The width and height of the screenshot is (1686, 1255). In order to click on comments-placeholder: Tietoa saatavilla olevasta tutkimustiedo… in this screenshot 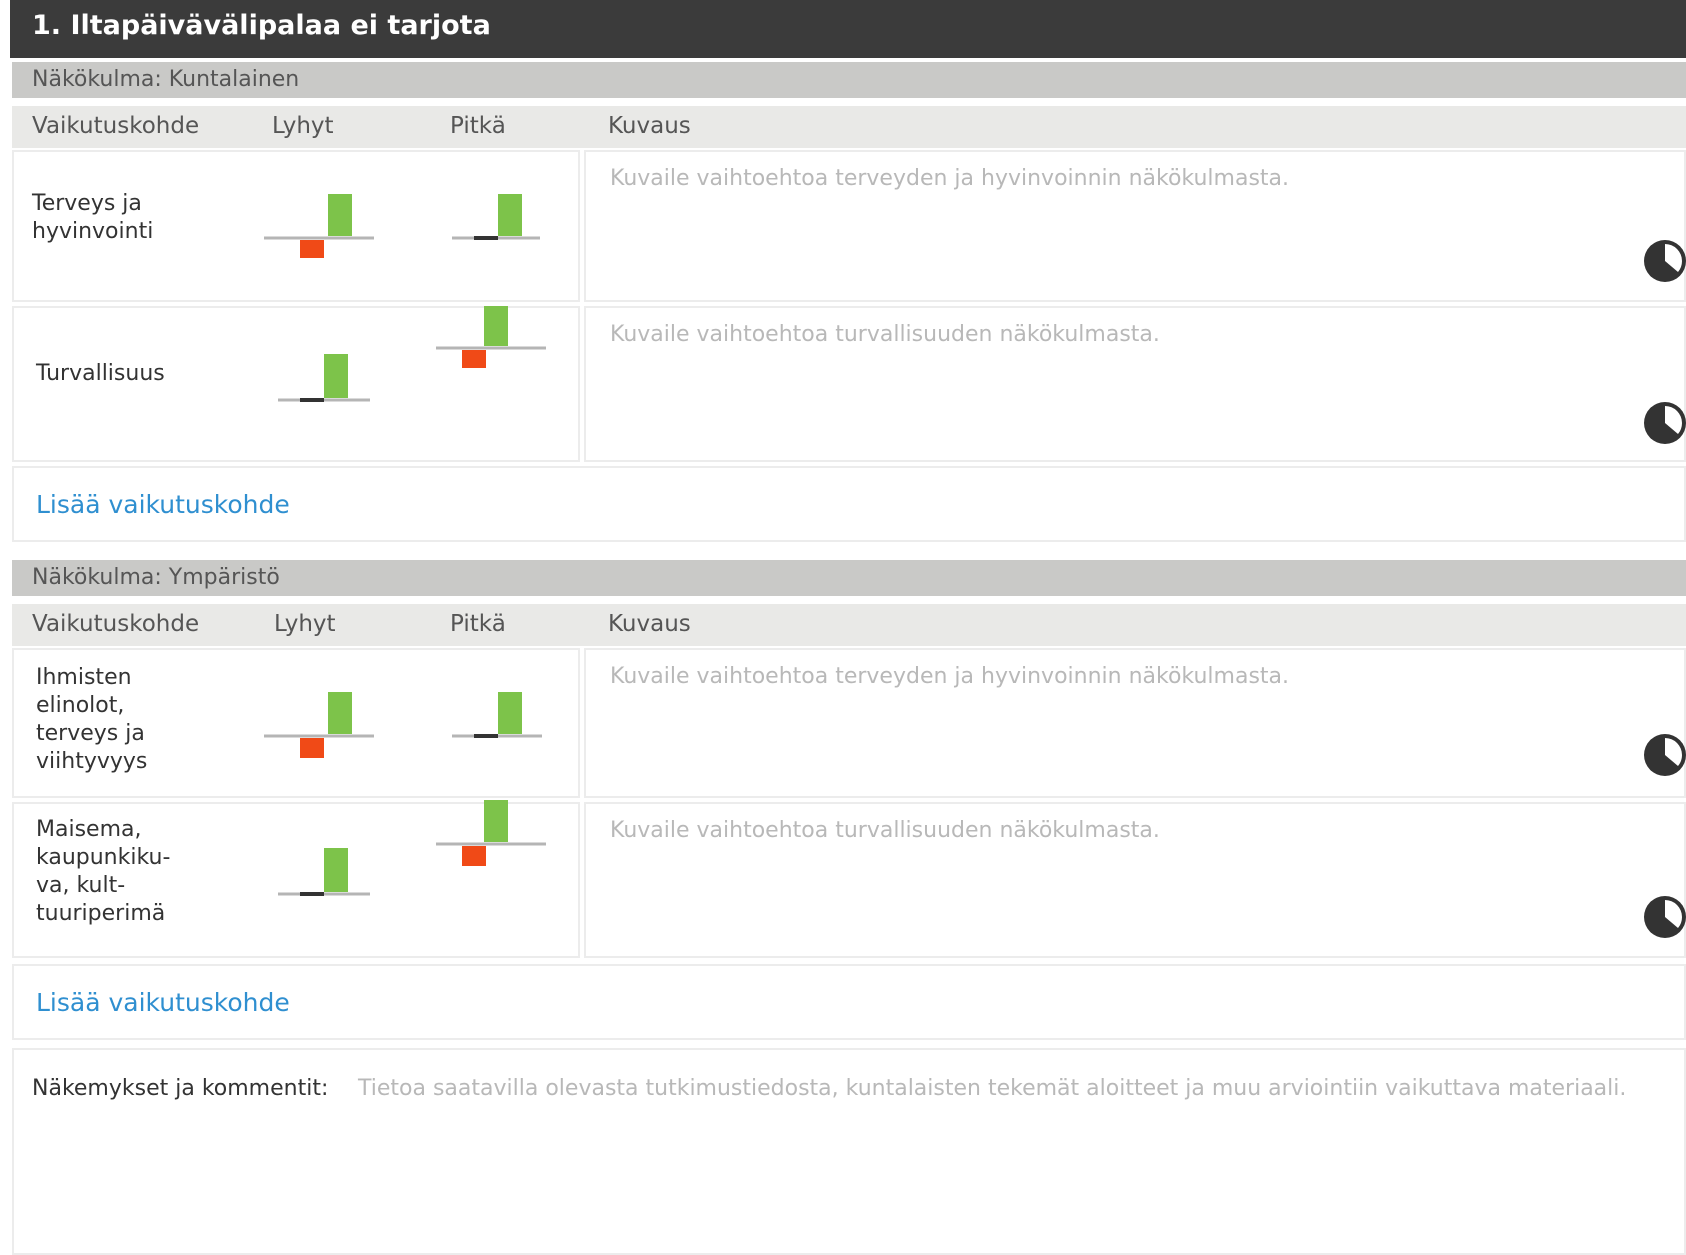, I will do `click(992, 1088)`.